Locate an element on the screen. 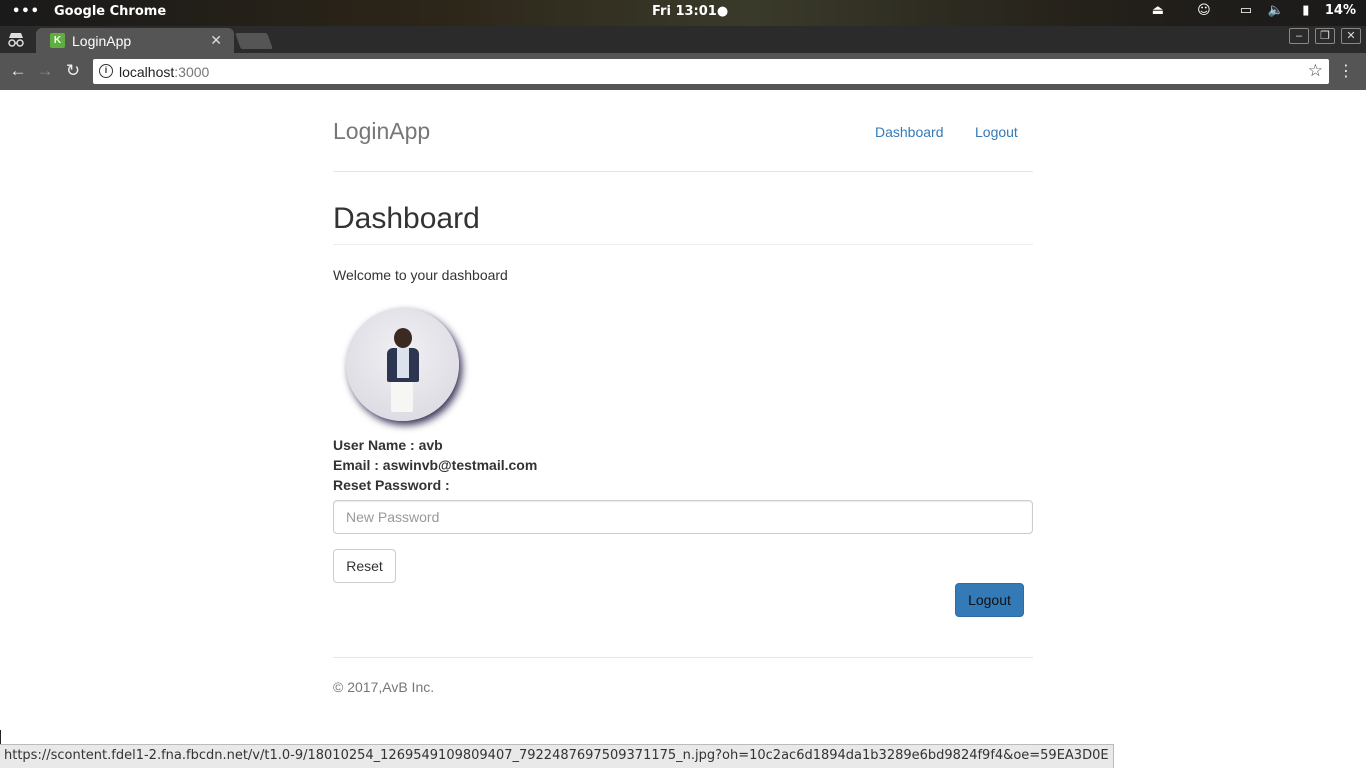 Image resolution: width=1366 pixels, height=768 pixels. tab-loginapp: K LoginApp ✕ is located at coordinates (135, 40).